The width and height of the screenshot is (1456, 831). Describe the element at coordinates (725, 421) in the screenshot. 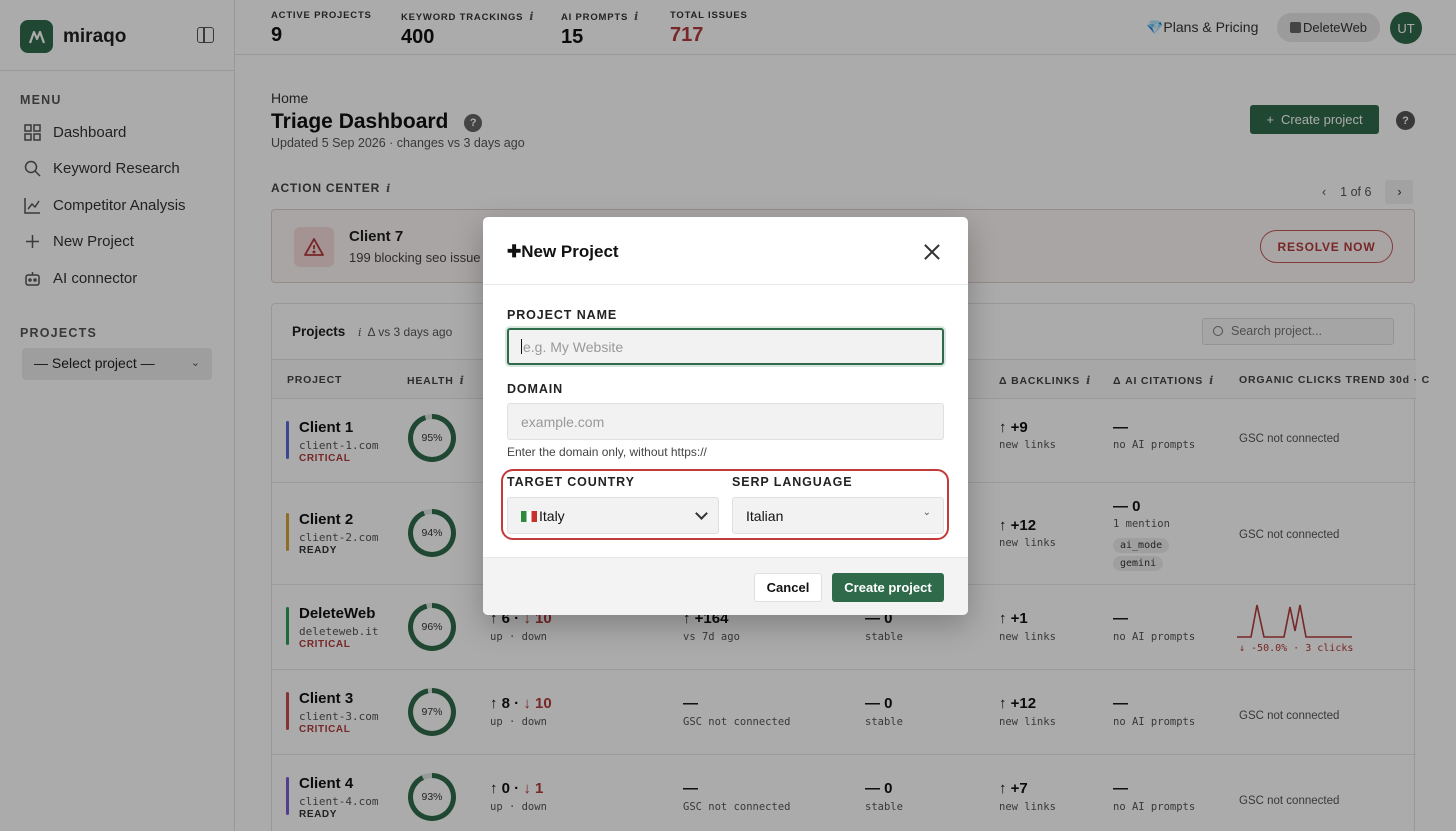

I see `domain-input: example.com` at that location.